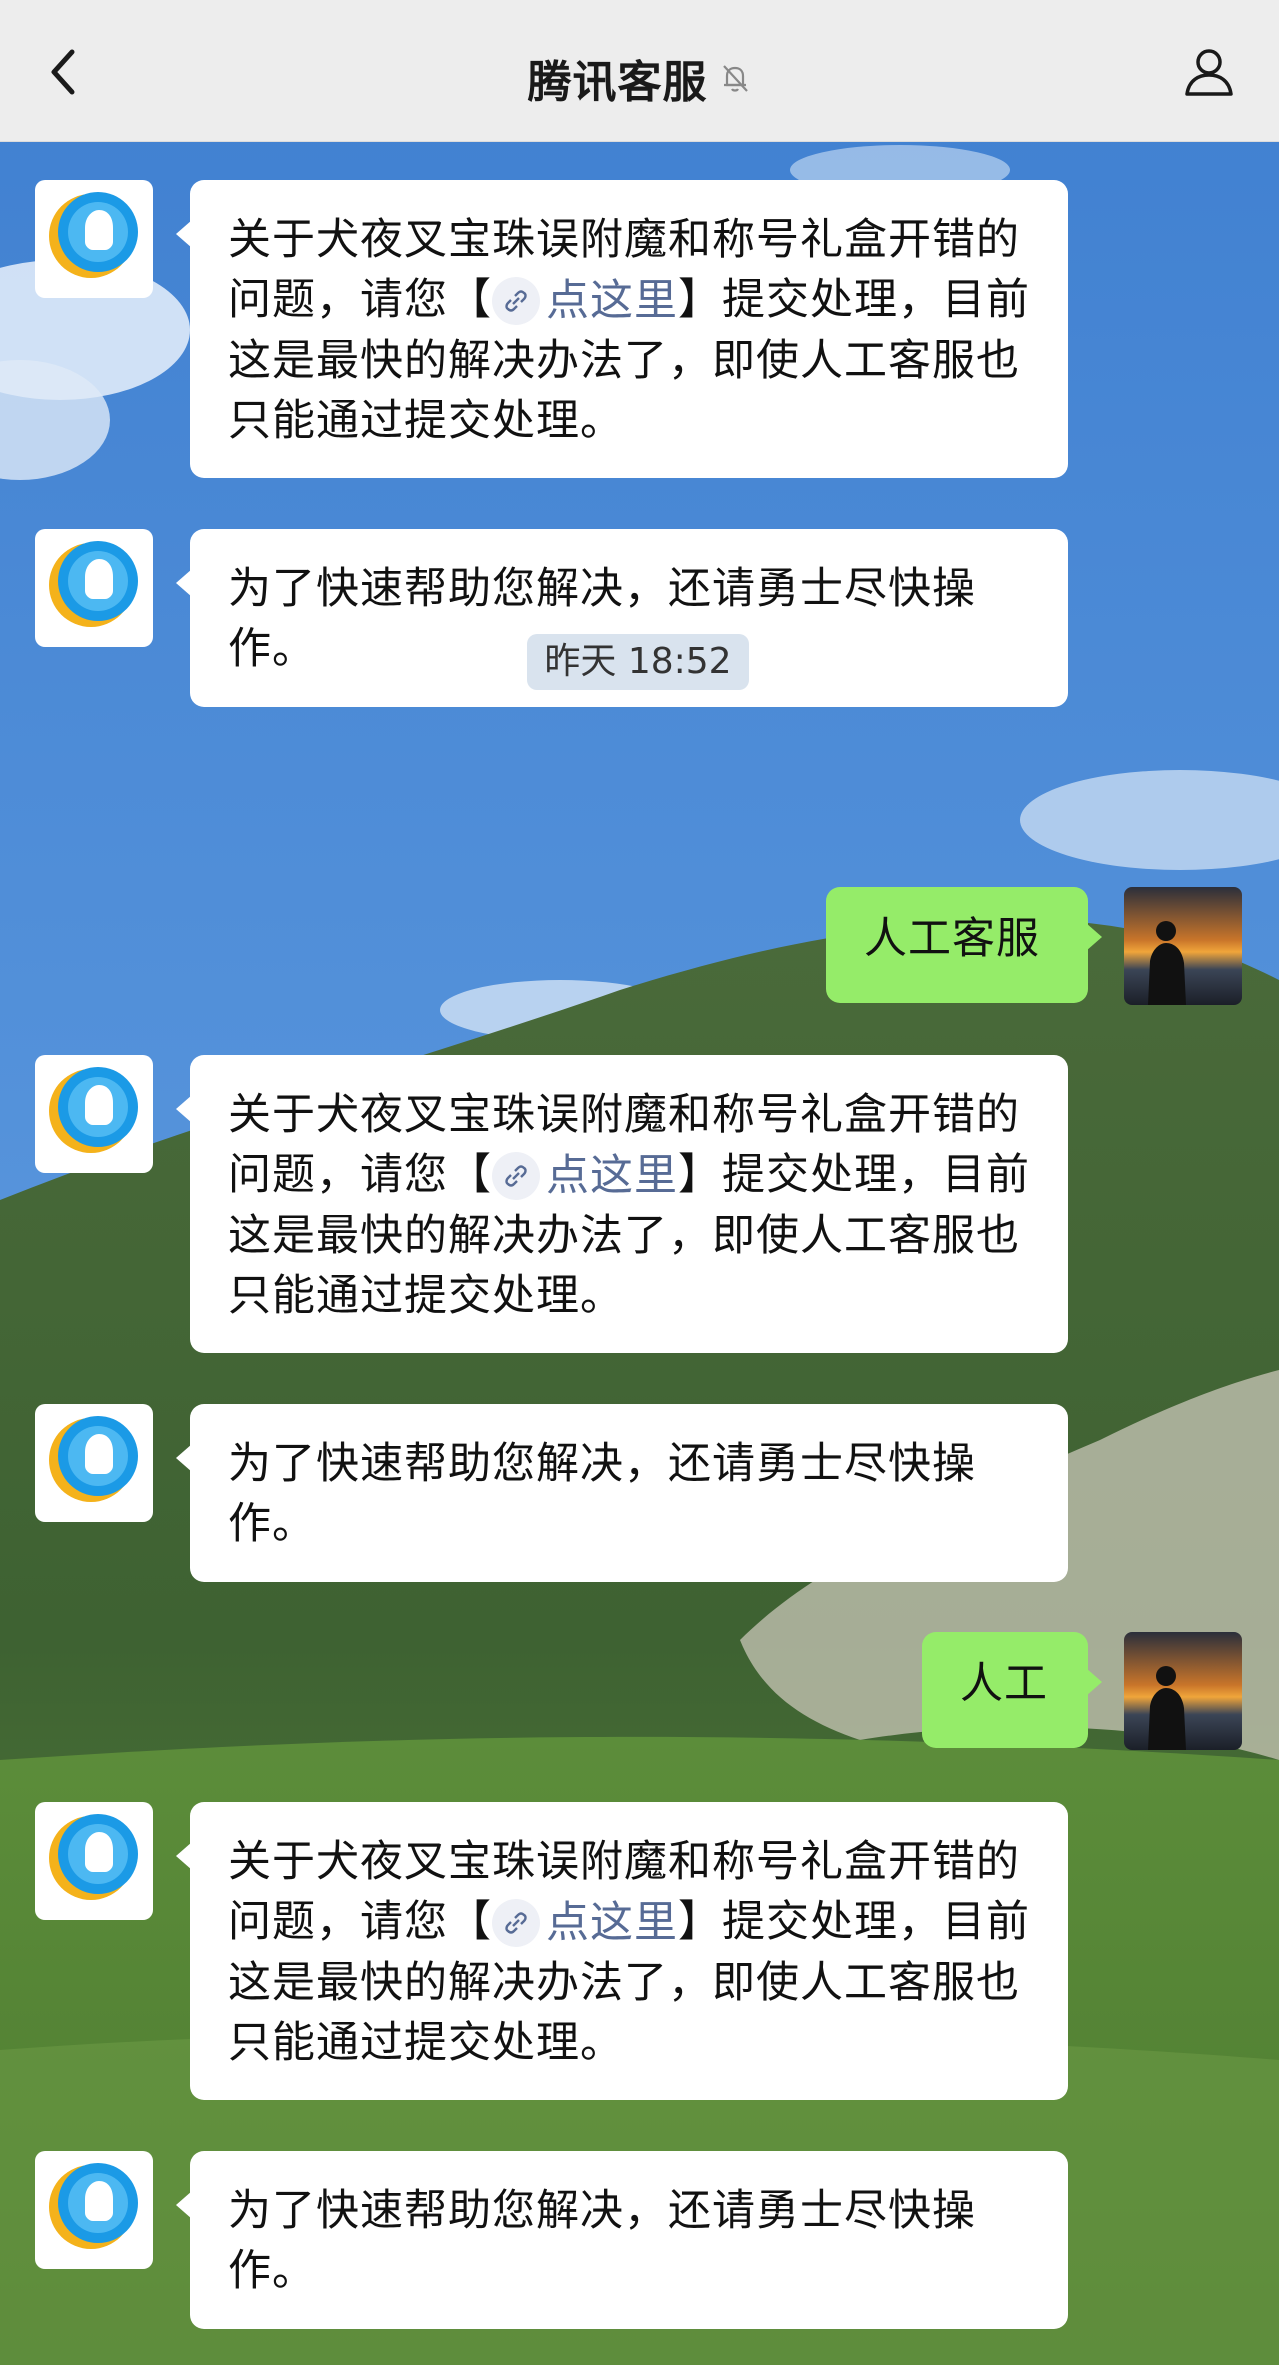  I want to click on timestamp: 昨天 18:52, so click(638, 662).